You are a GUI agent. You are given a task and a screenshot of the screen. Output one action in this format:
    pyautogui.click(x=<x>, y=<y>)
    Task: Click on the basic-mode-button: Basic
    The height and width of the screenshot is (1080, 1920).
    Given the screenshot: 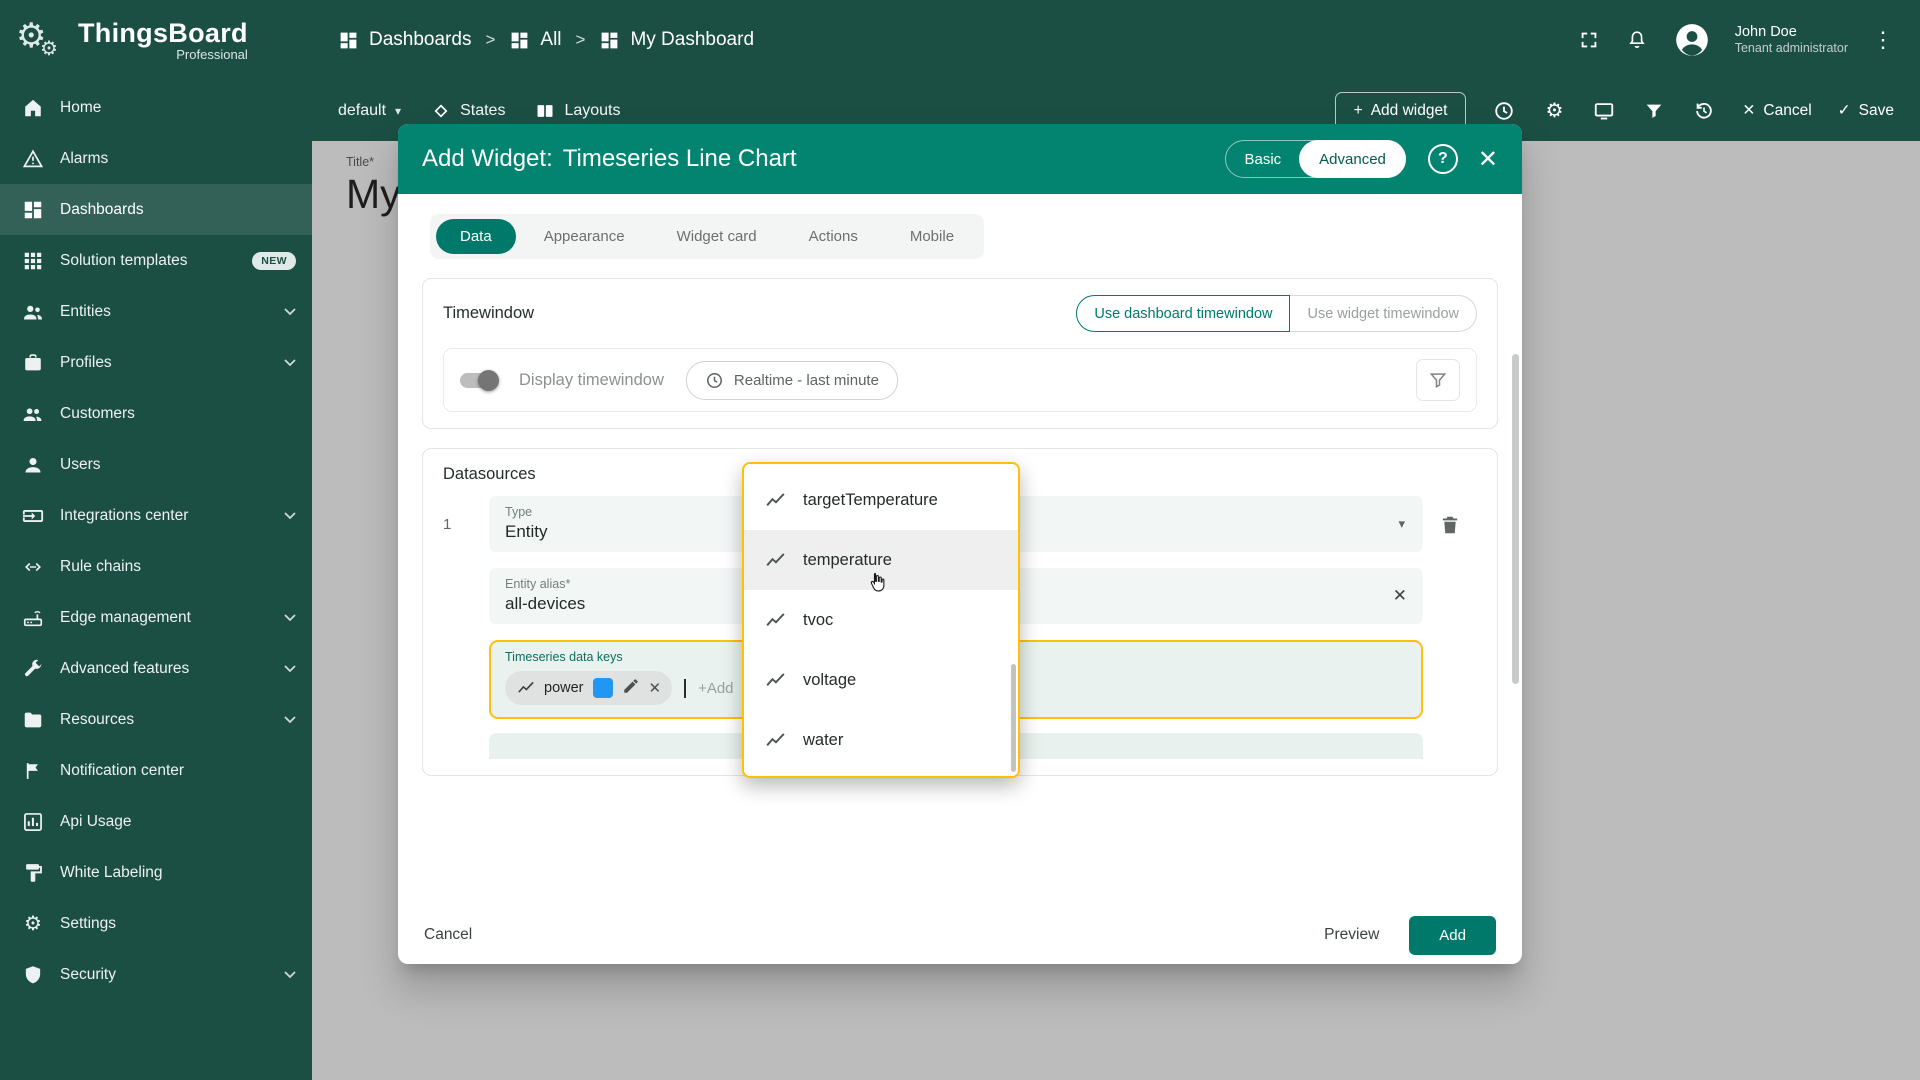 What is the action you would take?
    pyautogui.click(x=1262, y=159)
    